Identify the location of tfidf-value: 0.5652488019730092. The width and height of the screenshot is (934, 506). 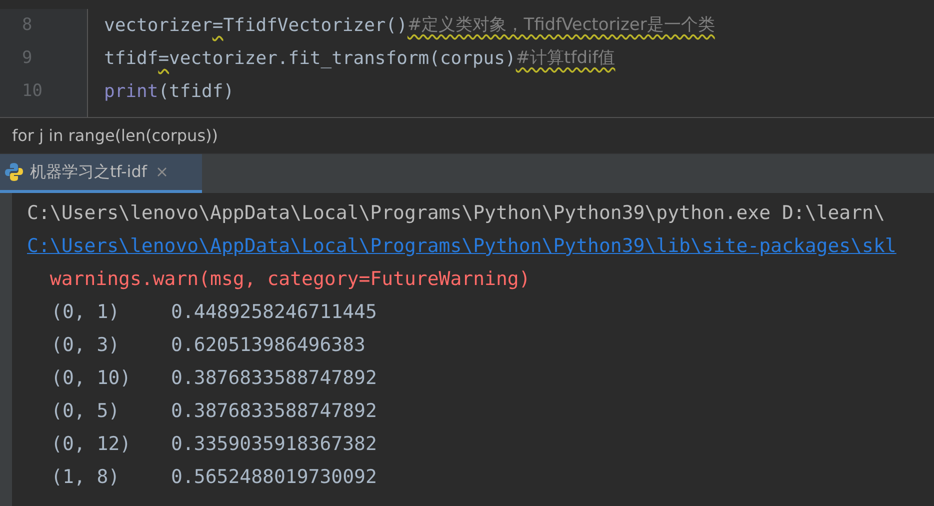
(274, 477).